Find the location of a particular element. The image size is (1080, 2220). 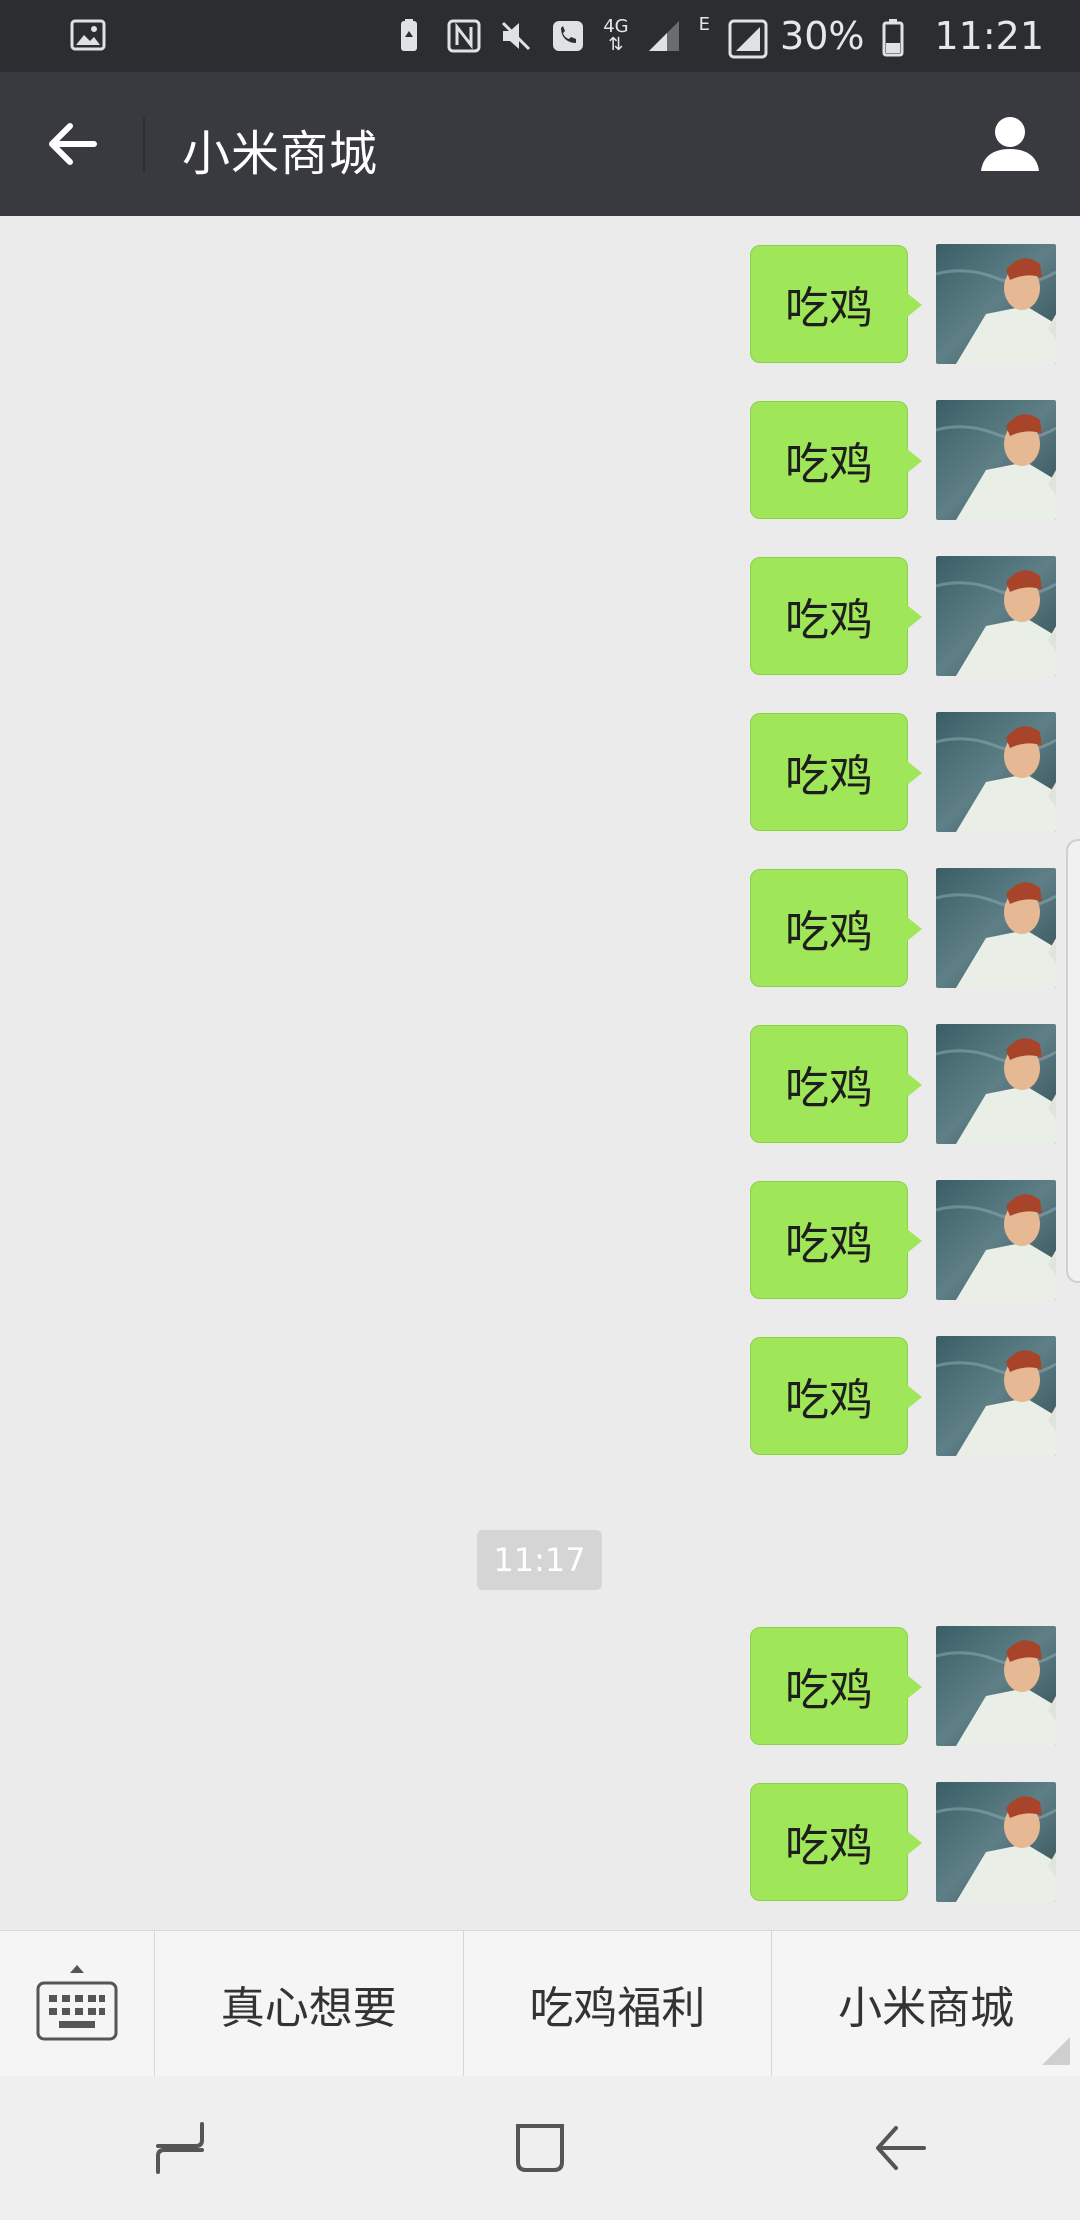

menu-item-sincere: 真心想要 is located at coordinates (309, 2004).